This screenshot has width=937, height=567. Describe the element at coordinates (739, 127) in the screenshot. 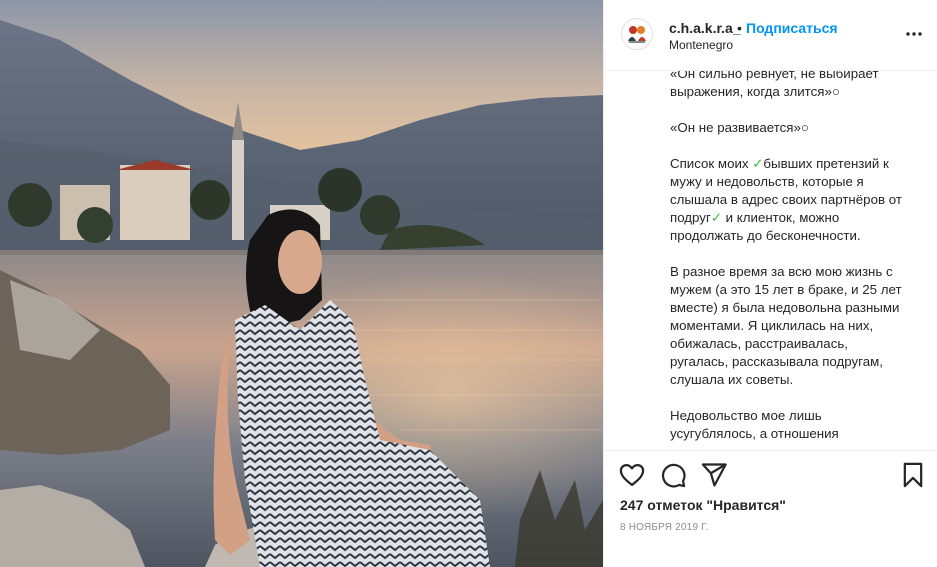

I see `caption-paragraph: «Он не развивается»○` at that location.